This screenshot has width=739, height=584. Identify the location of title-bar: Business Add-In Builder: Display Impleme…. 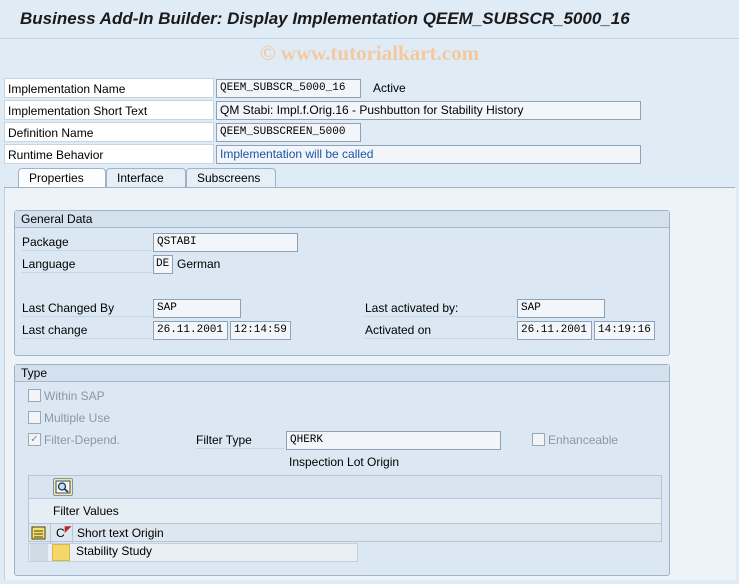
(369, 19).